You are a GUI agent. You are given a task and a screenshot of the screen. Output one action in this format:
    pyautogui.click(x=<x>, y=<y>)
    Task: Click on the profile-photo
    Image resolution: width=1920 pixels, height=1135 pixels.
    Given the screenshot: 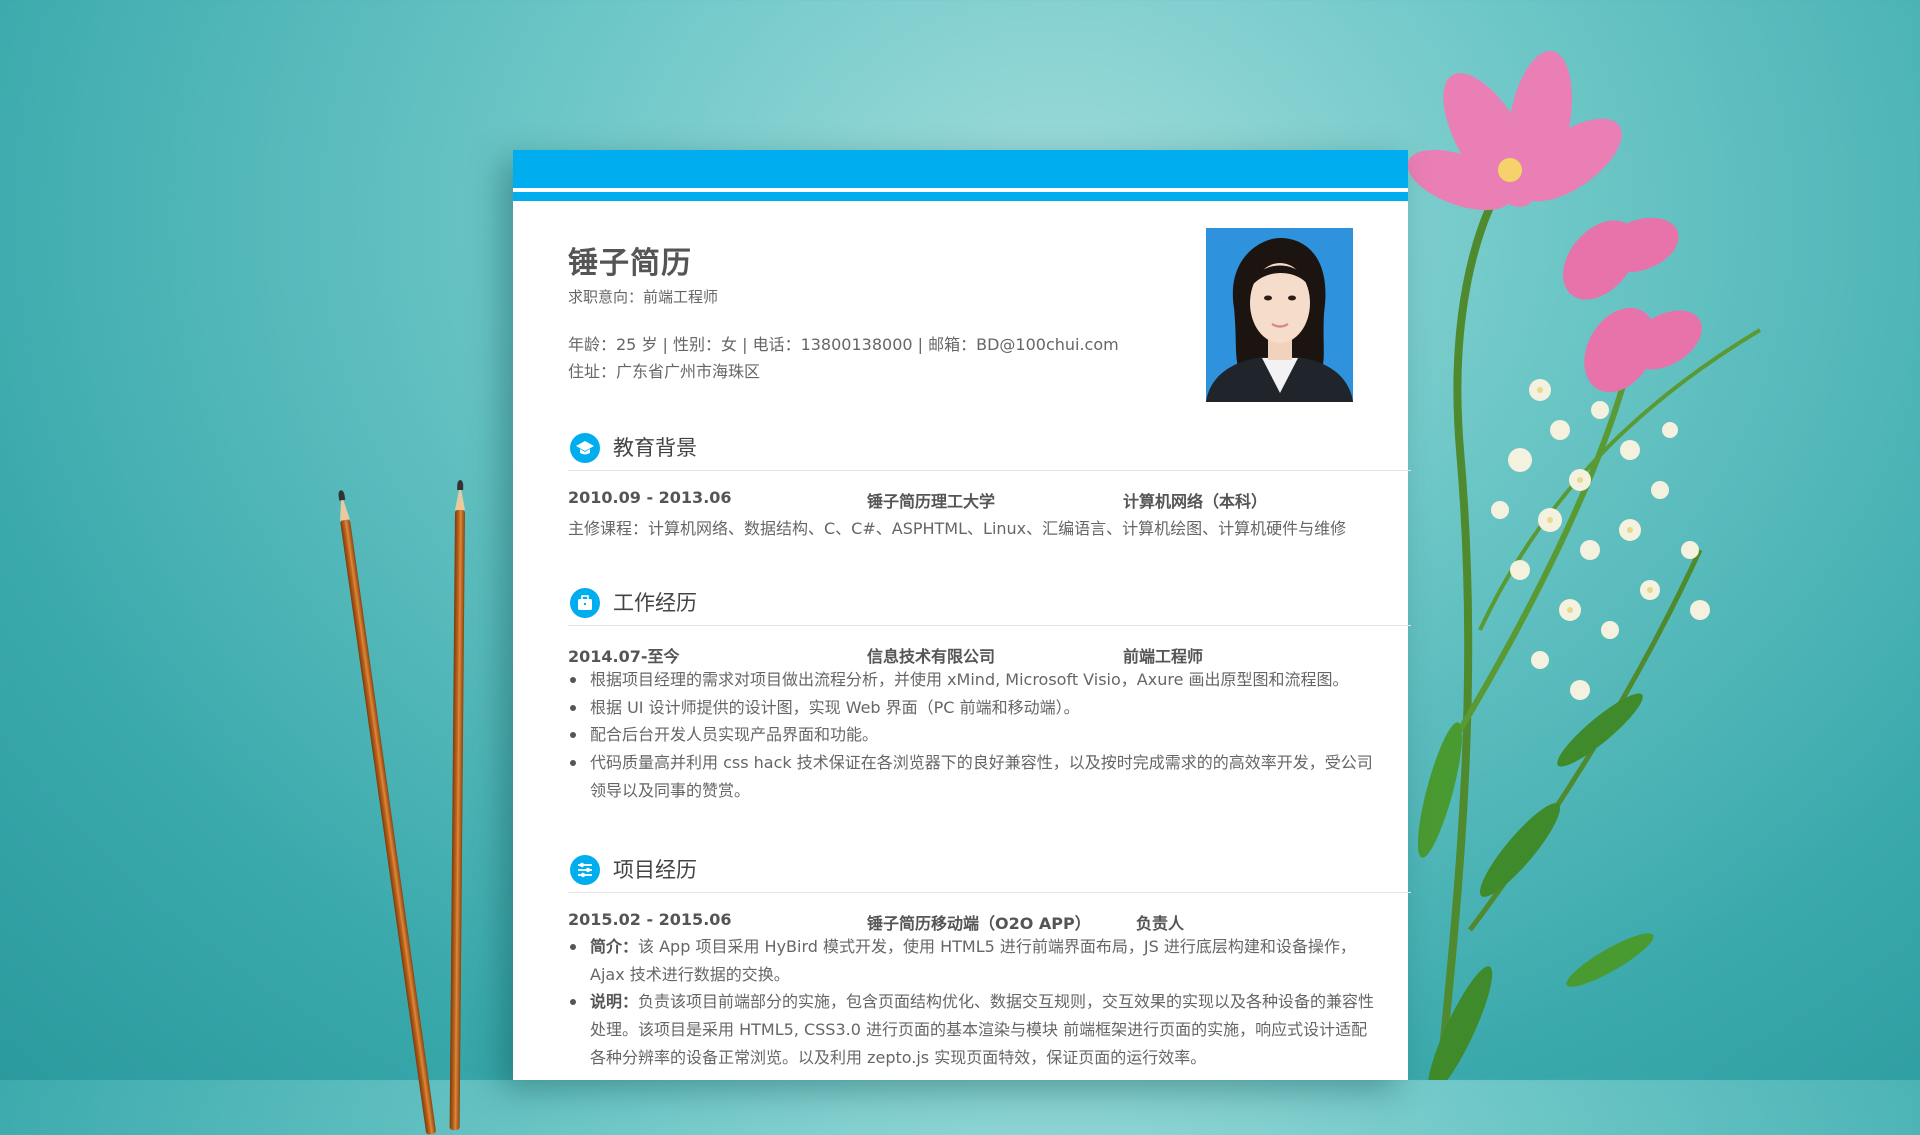 What is the action you would take?
    pyautogui.click(x=1279, y=315)
    